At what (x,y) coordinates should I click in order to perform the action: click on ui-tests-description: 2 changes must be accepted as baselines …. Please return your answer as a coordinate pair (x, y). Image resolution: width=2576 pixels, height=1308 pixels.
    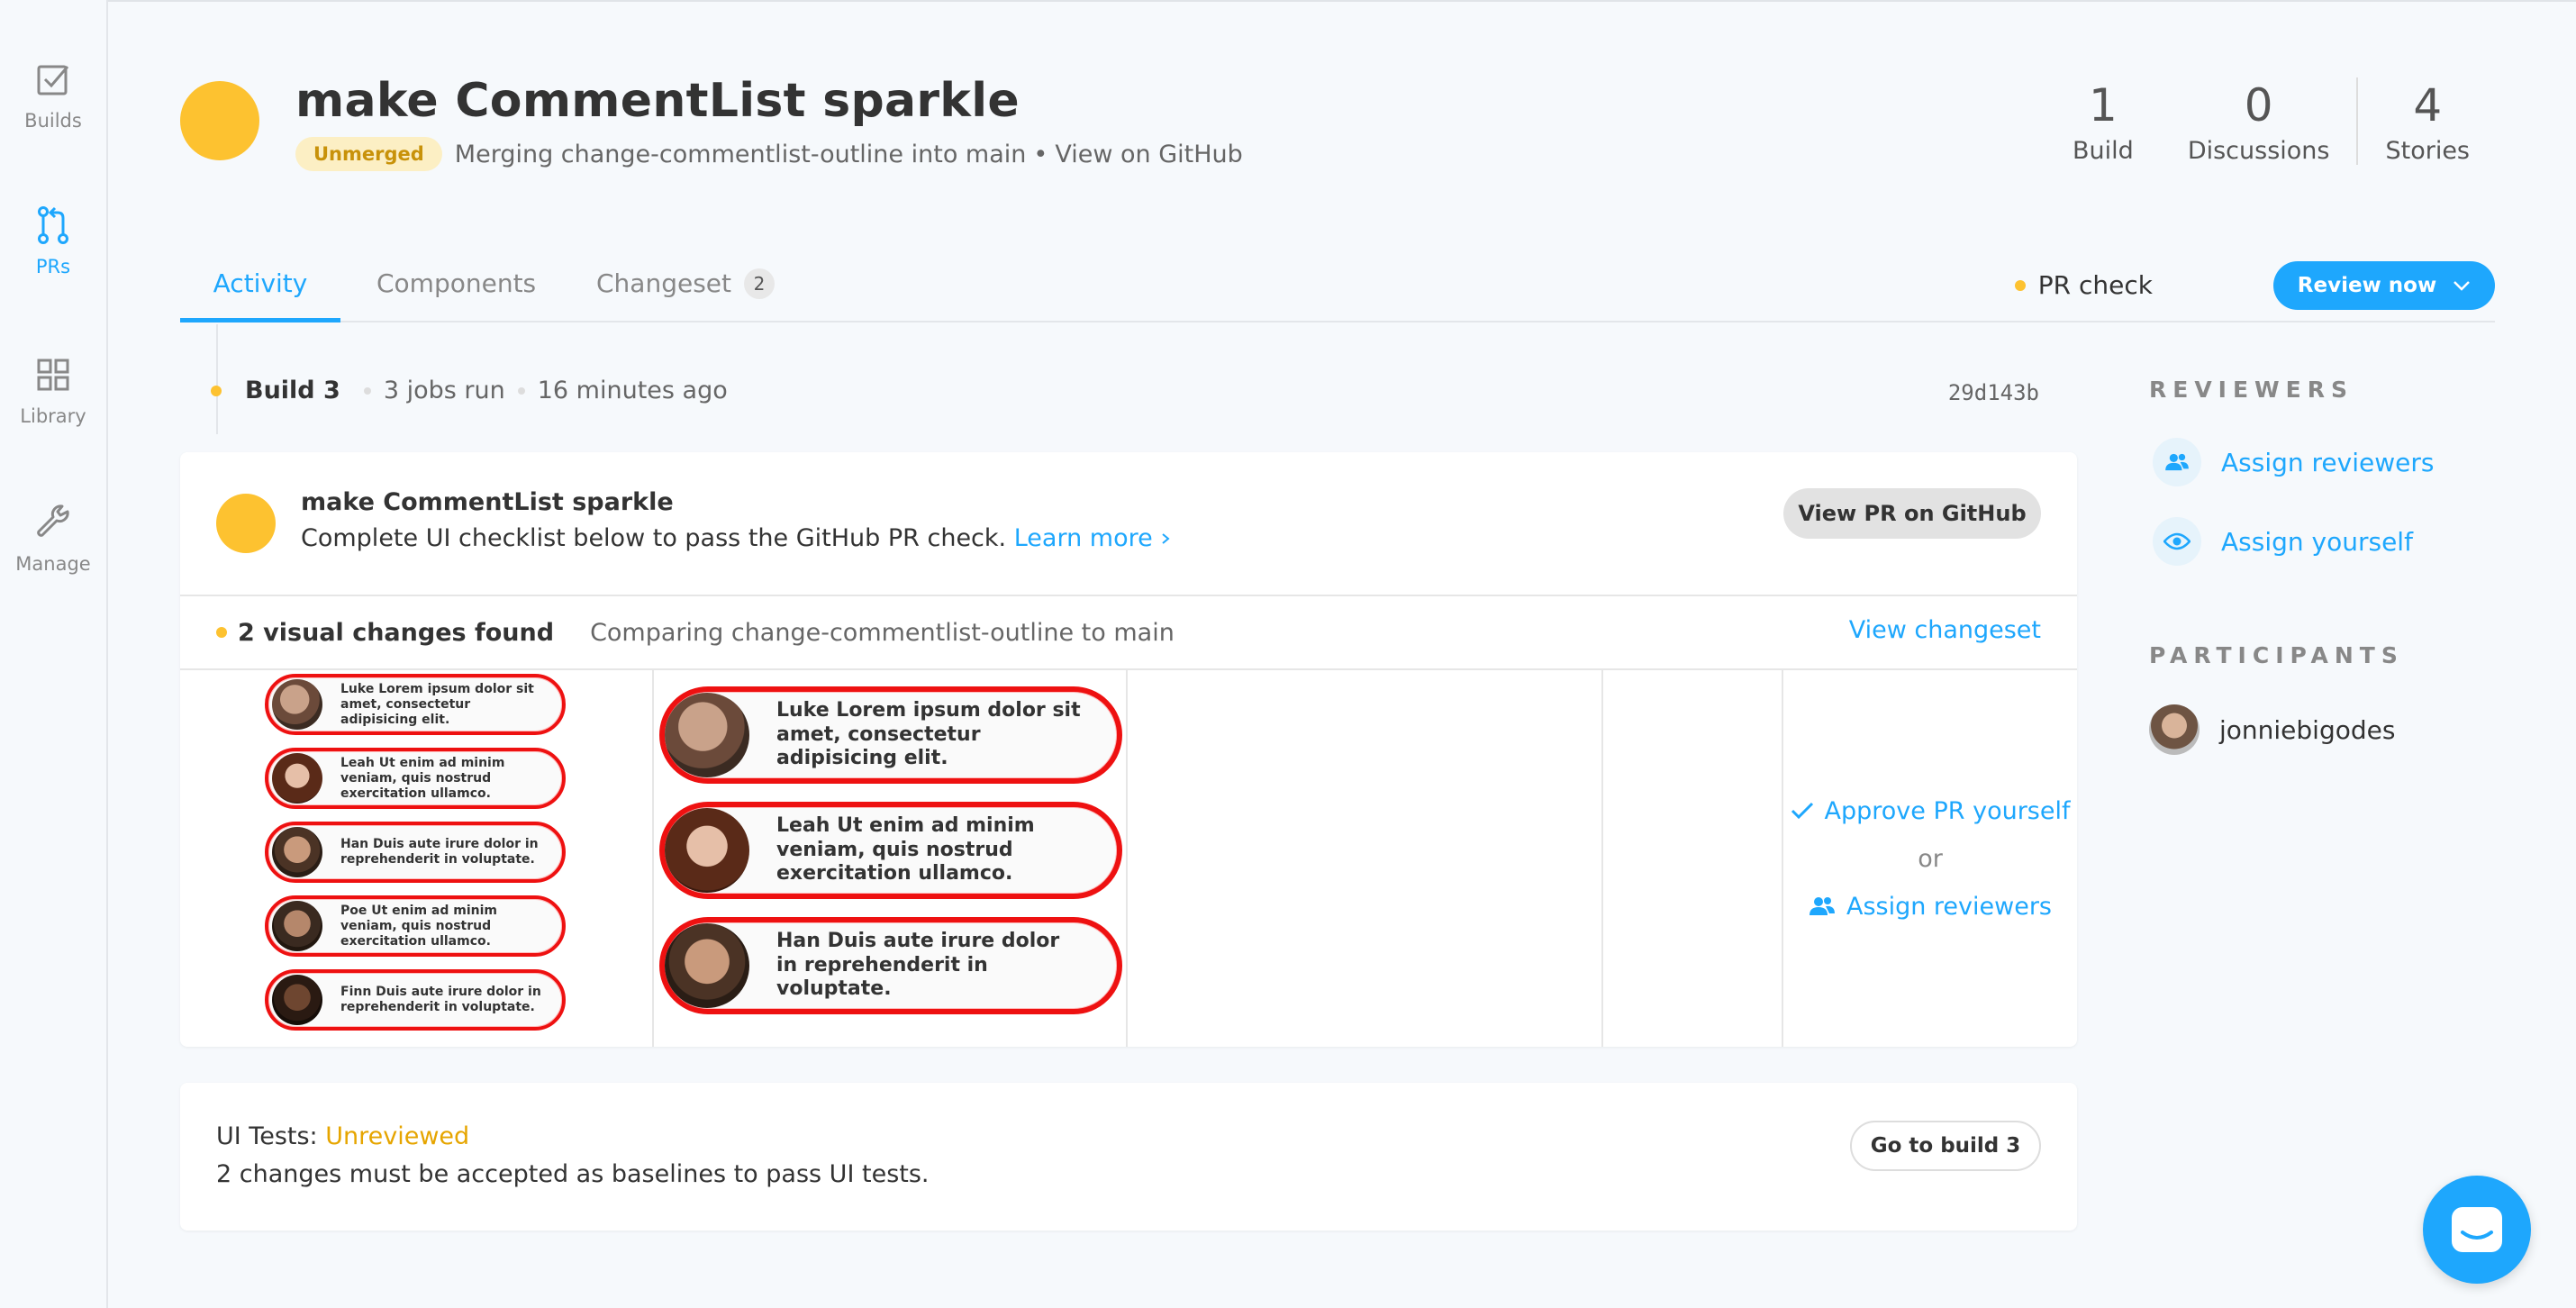
    Looking at the image, I should click on (573, 1174).